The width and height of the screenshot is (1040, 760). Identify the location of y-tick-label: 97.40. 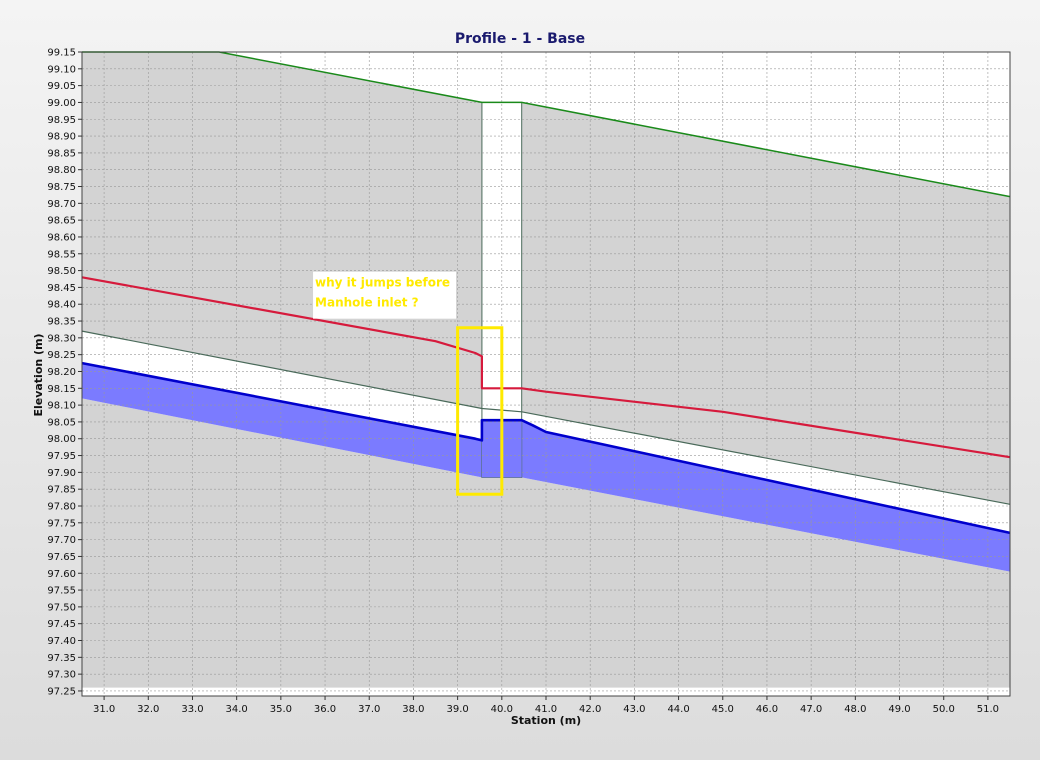
(61, 641).